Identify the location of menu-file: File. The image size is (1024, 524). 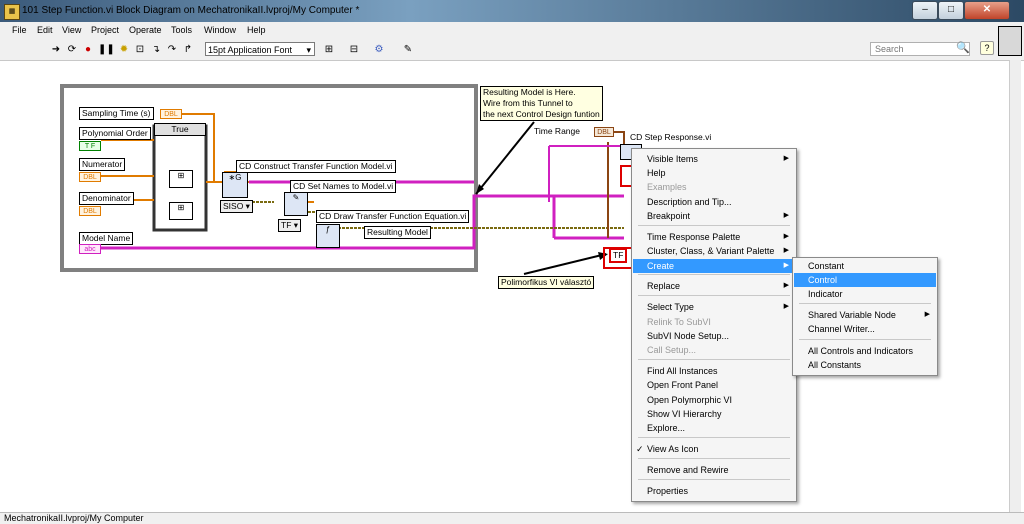
(19, 30).